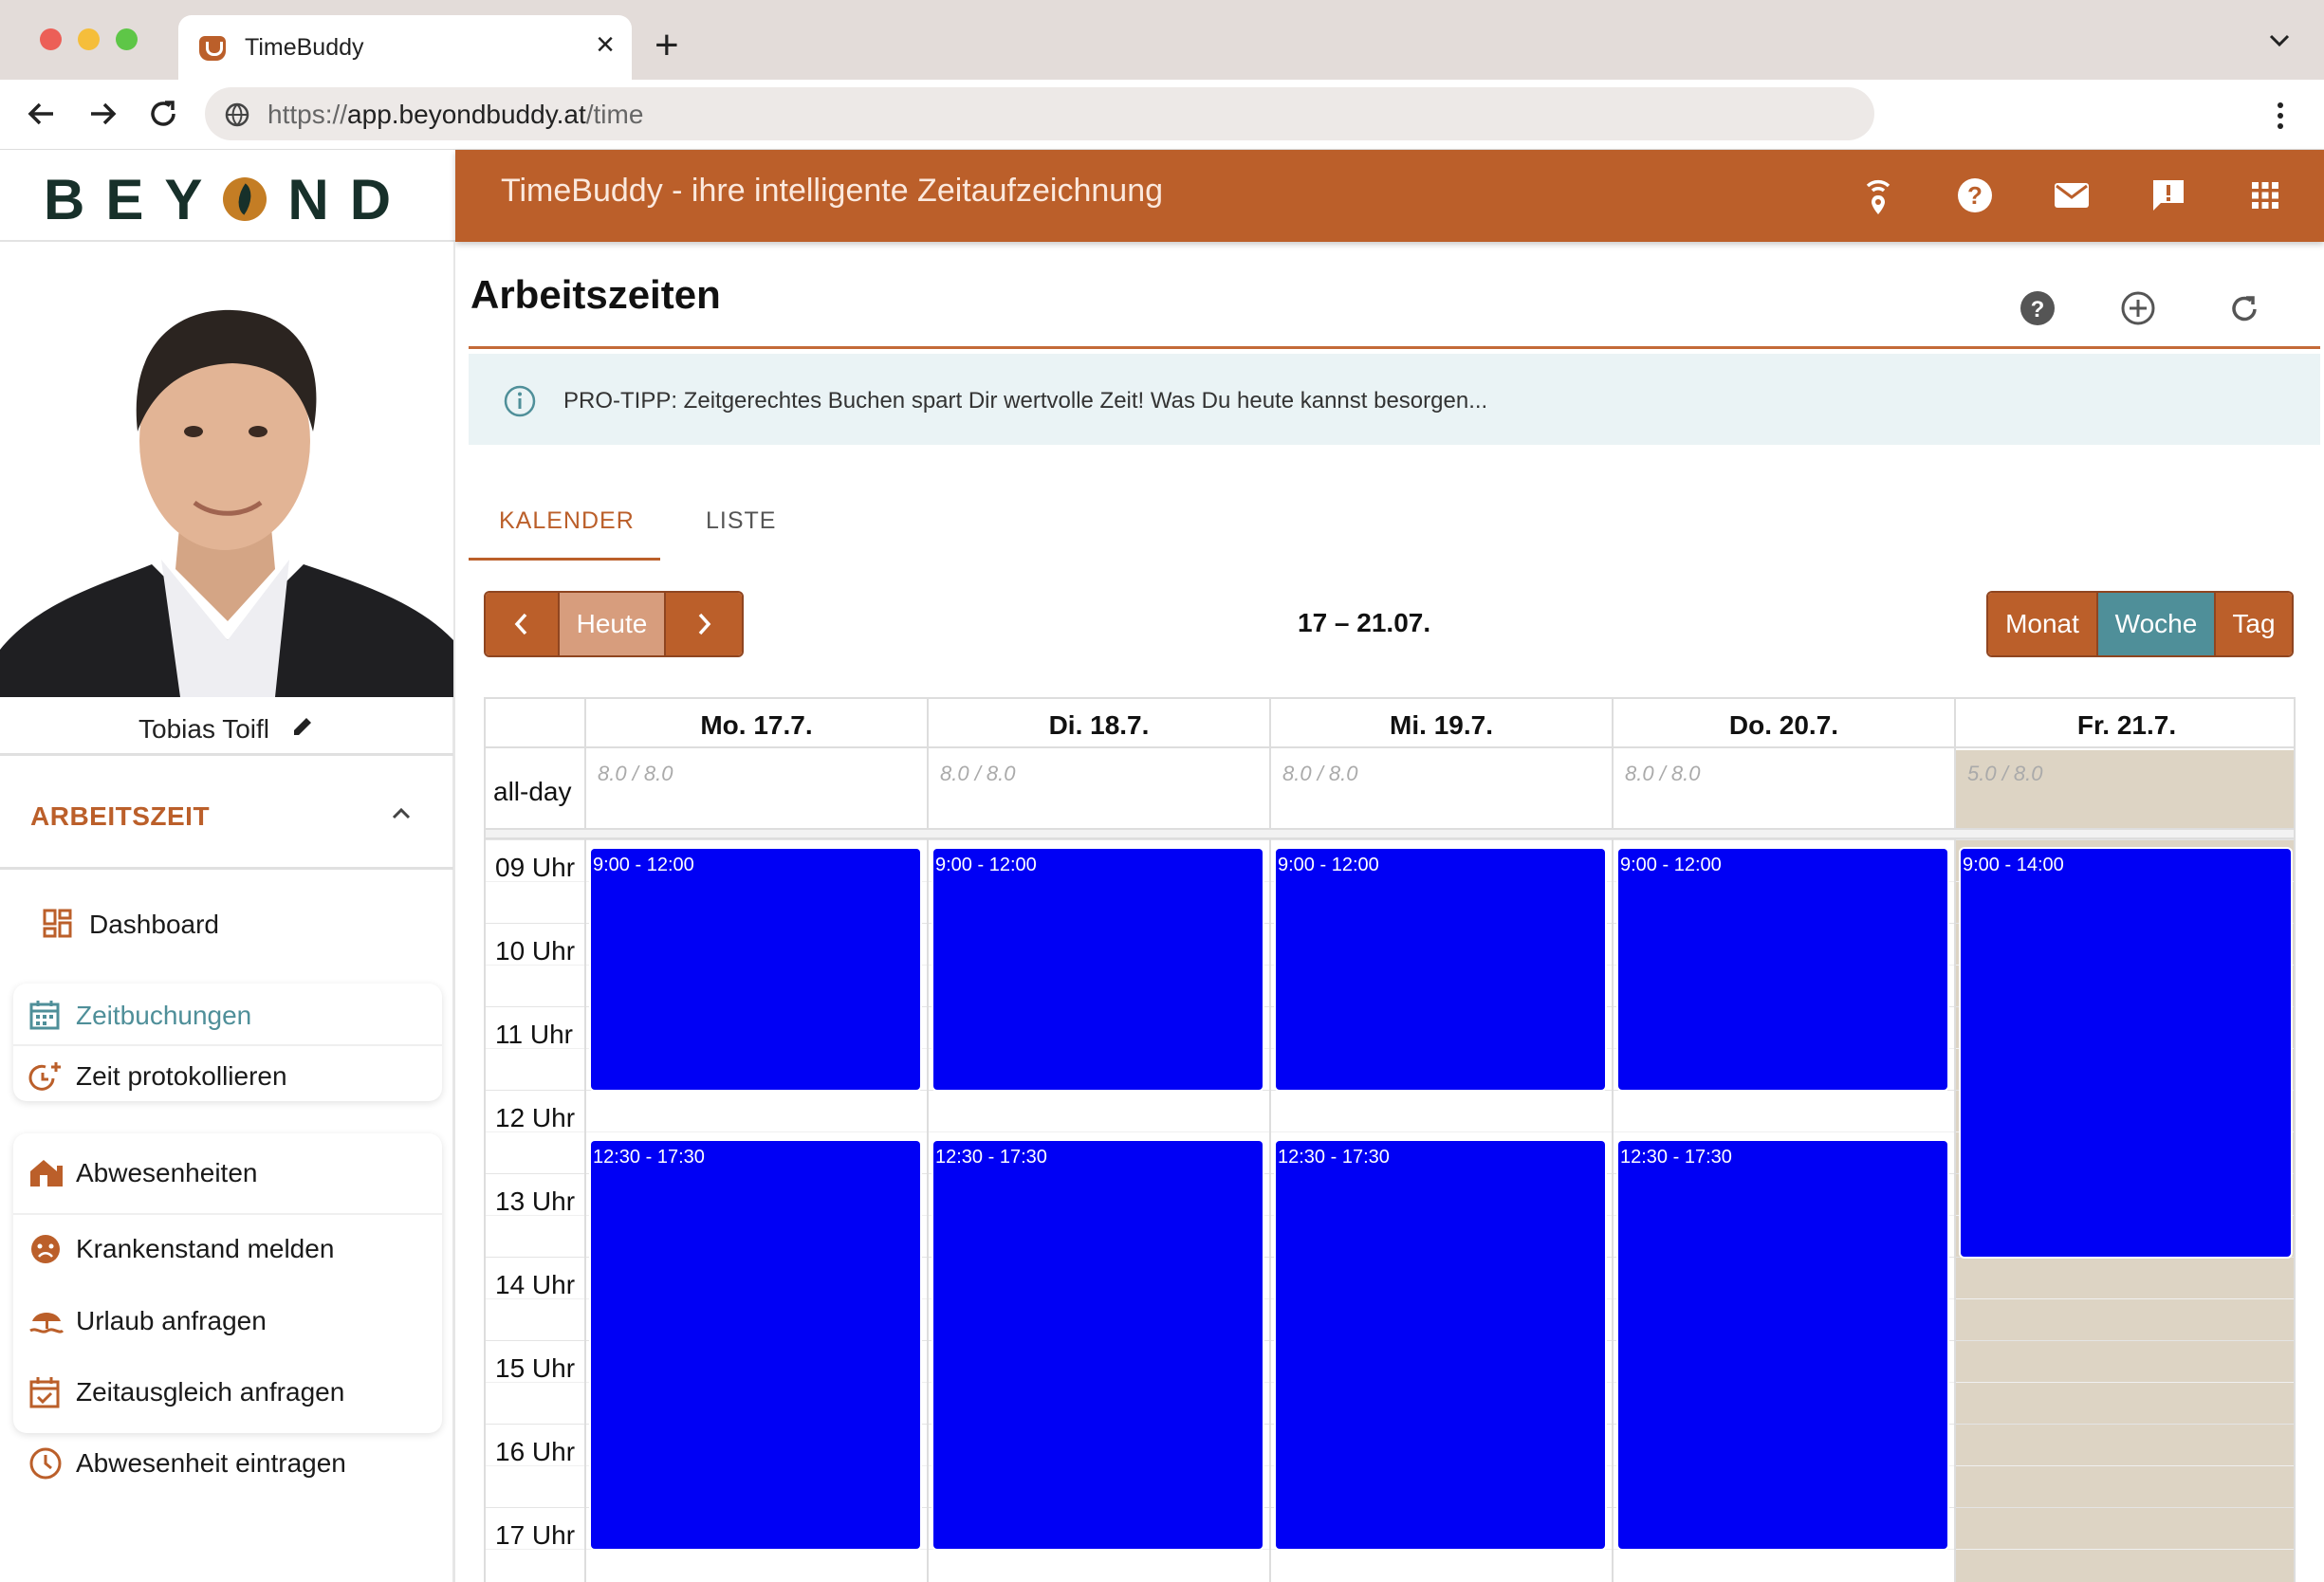 This screenshot has height=1582, width=2324. What do you see at coordinates (227, 726) in the screenshot?
I see `user-name-row: Tobias Toifl` at bounding box center [227, 726].